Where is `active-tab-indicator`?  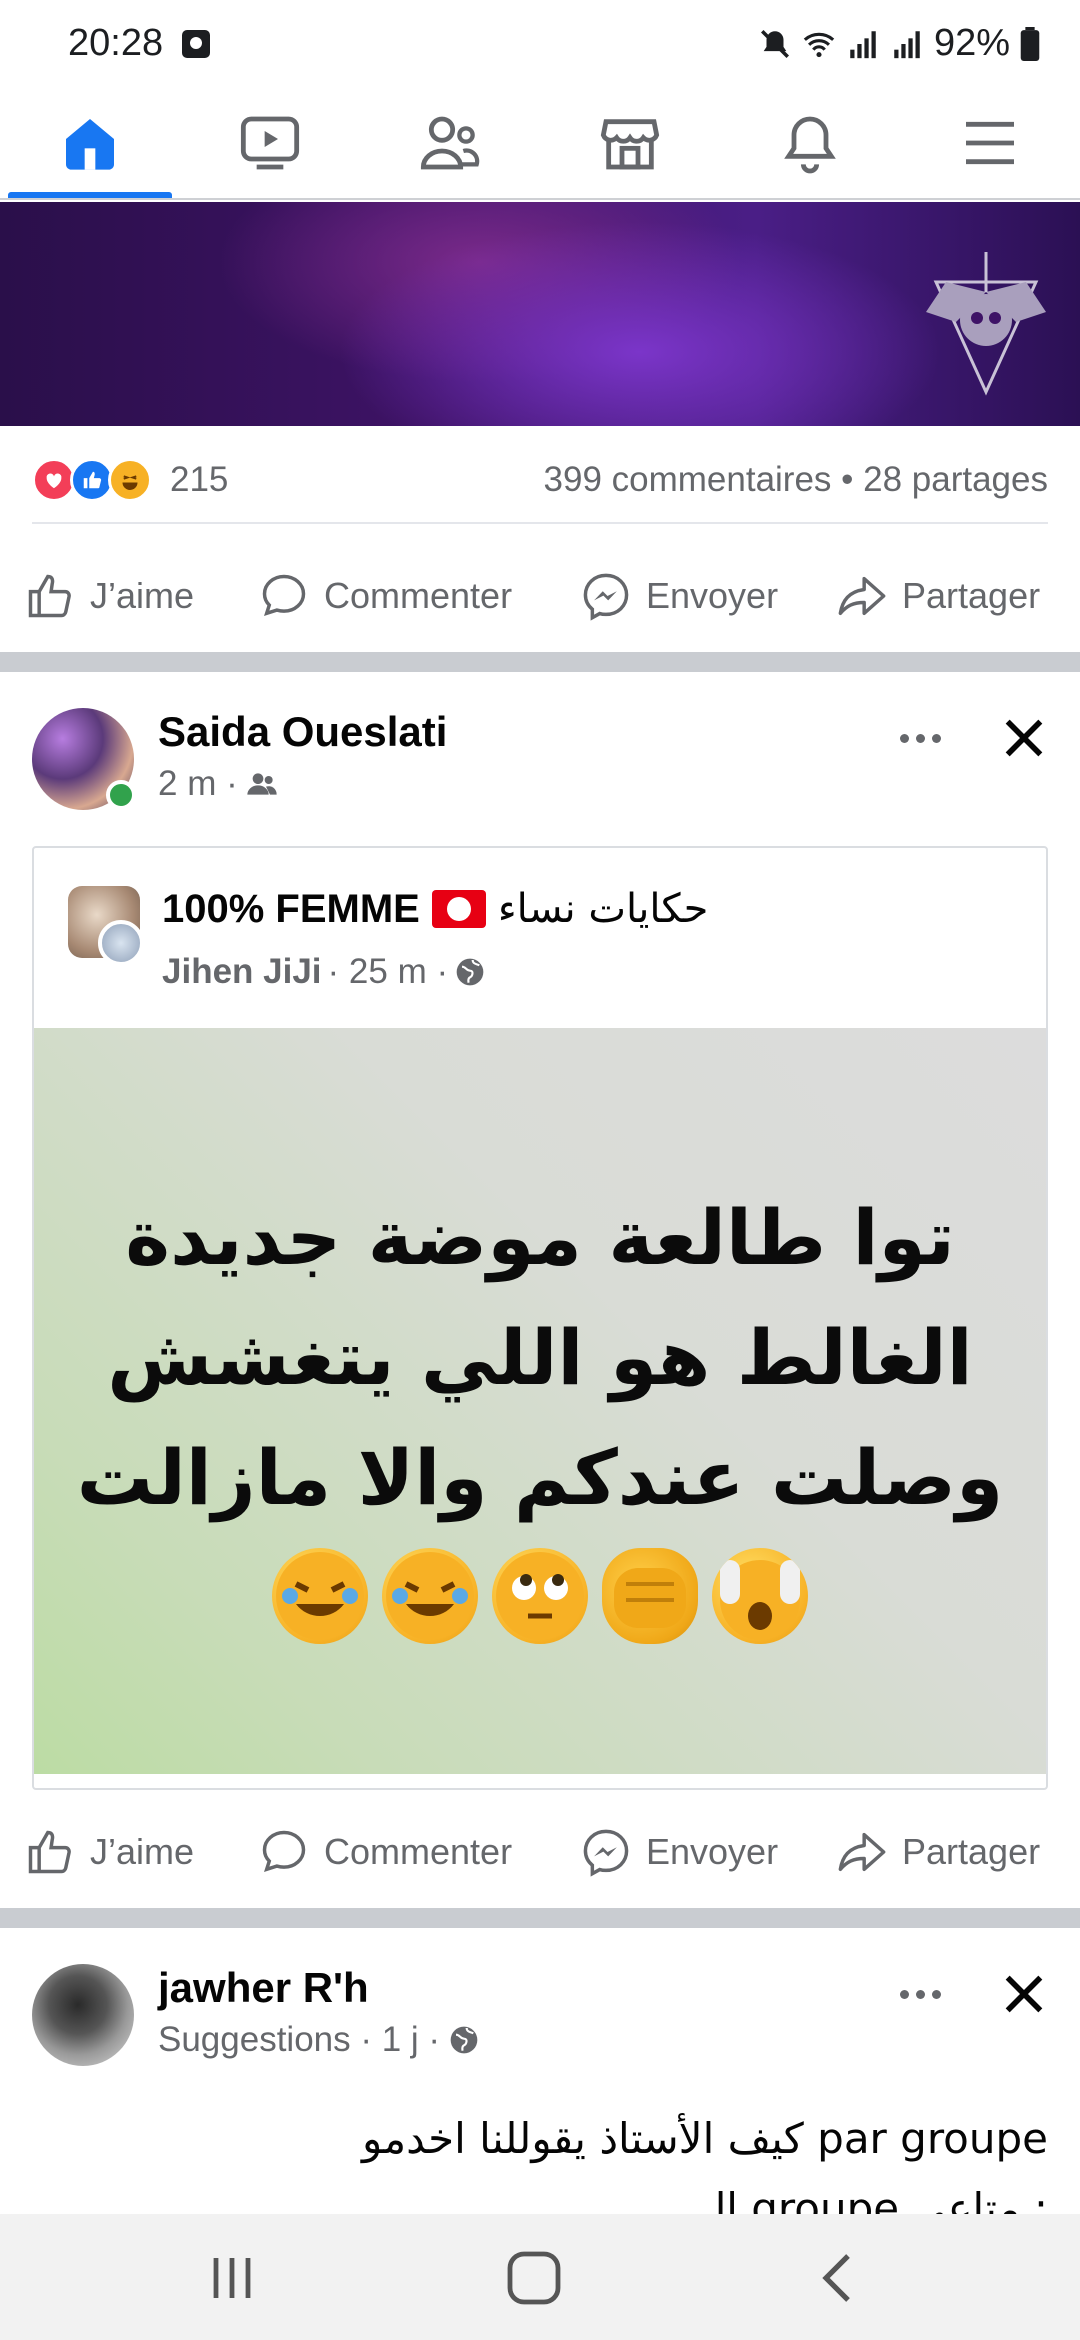
active-tab-indicator is located at coordinates (90, 195).